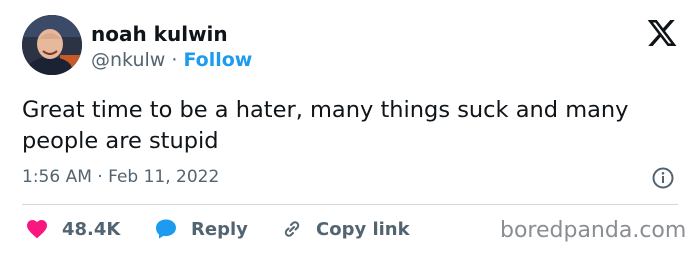 The image size is (700, 256). What do you see at coordinates (217, 60) in the screenshot?
I see `follow-button: Follow` at bounding box center [217, 60].